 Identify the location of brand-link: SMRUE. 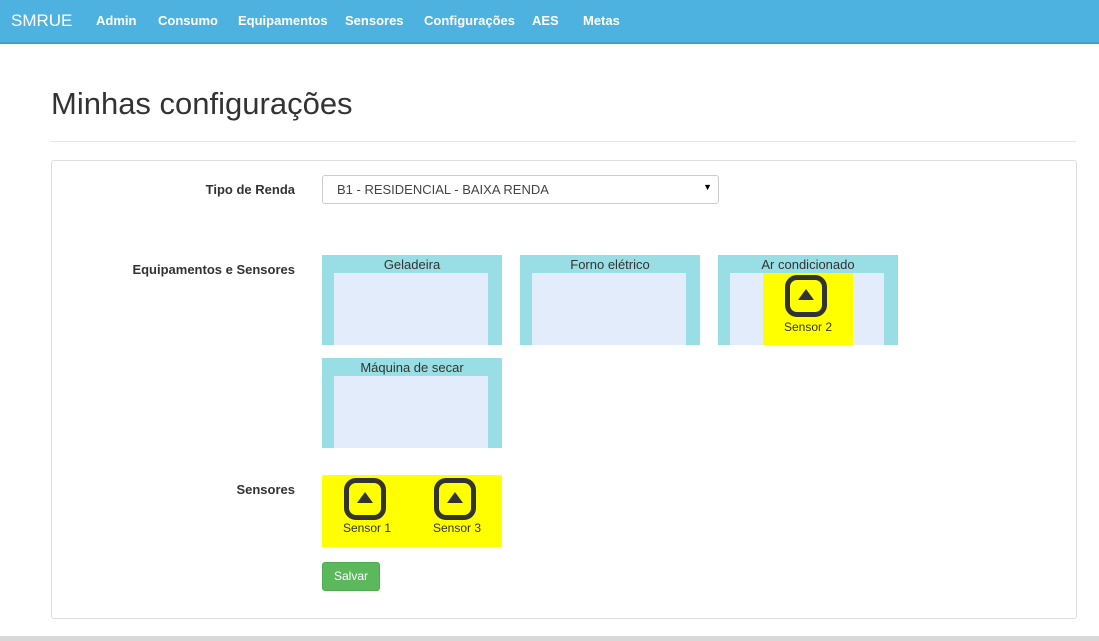
(41, 21).